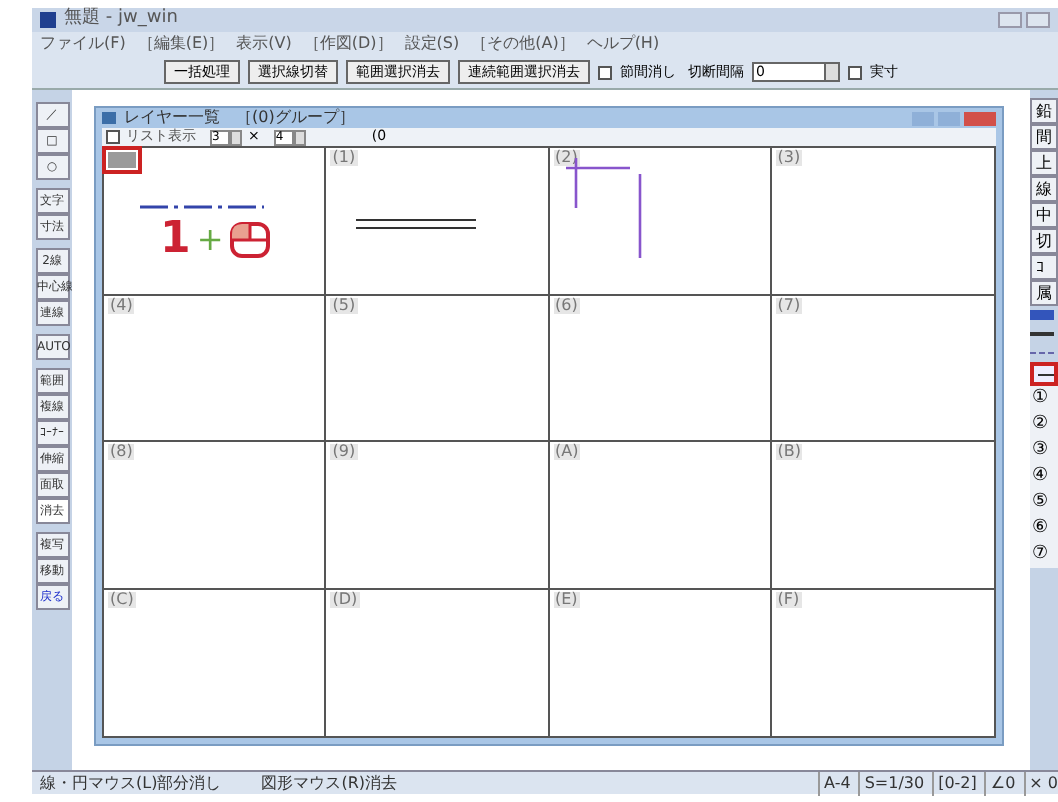  I want to click on mouse-icon, so click(249, 240).